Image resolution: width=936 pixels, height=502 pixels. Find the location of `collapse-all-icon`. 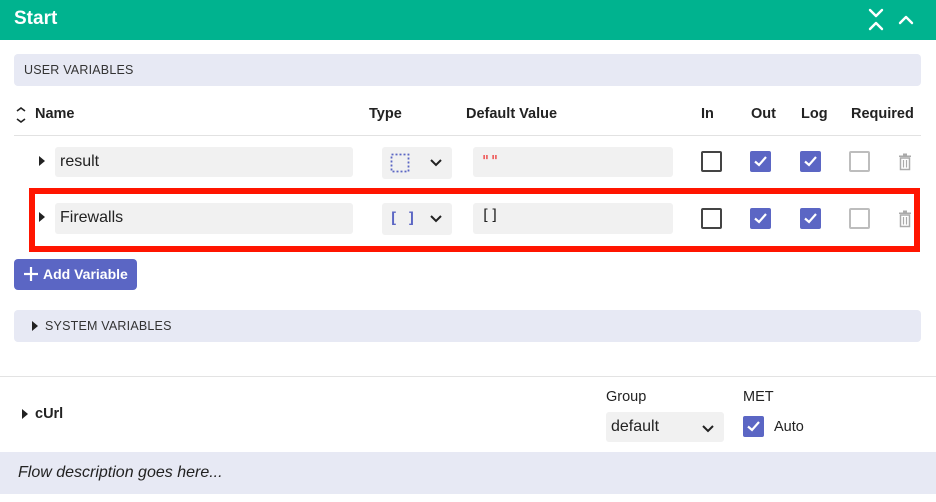

collapse-all-icon is located at coordinates (876, 19).